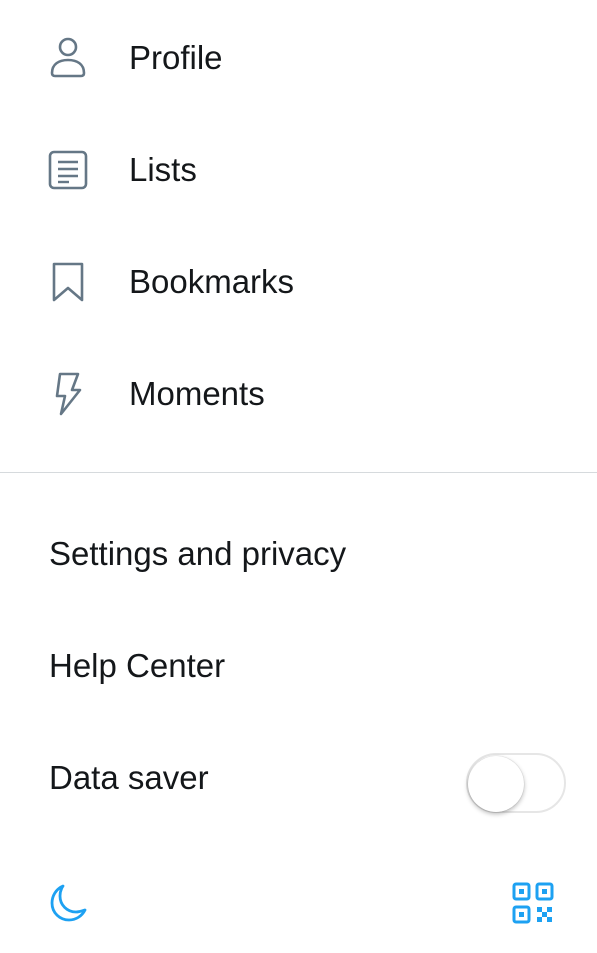  I want to click on settings-item-label: Settings and privacy, so click(198, 553).